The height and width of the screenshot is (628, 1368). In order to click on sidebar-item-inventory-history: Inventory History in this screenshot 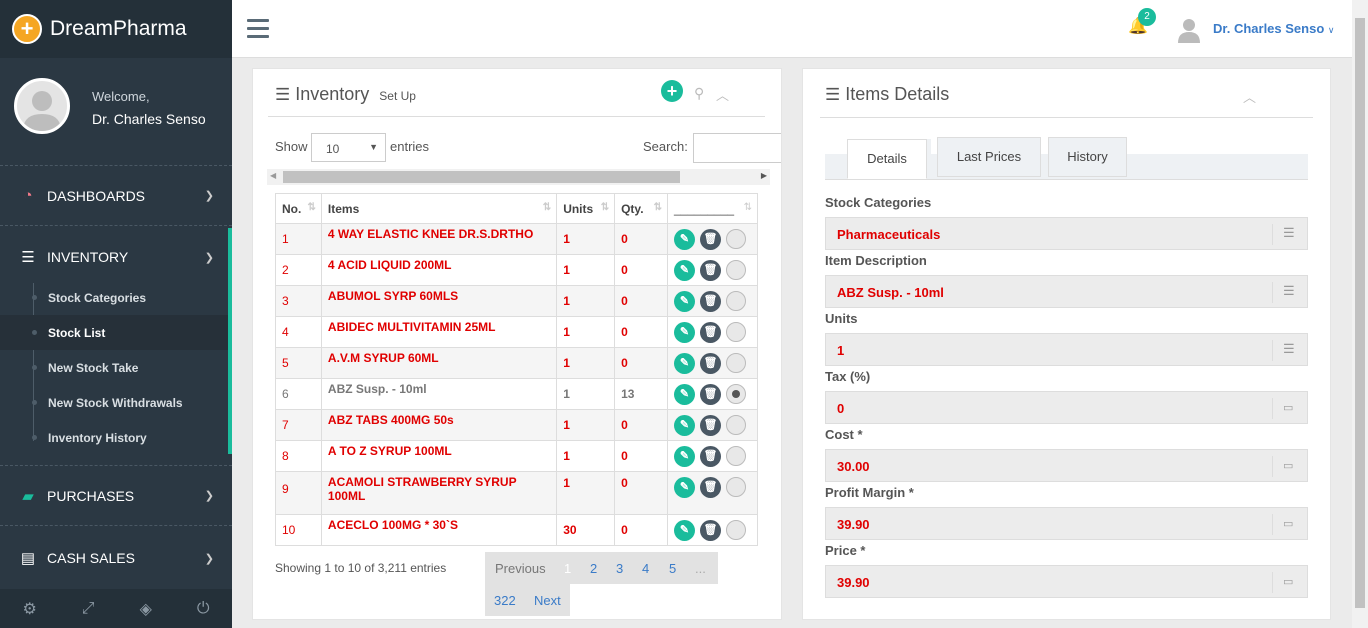, I will do `click(114, 437)`.